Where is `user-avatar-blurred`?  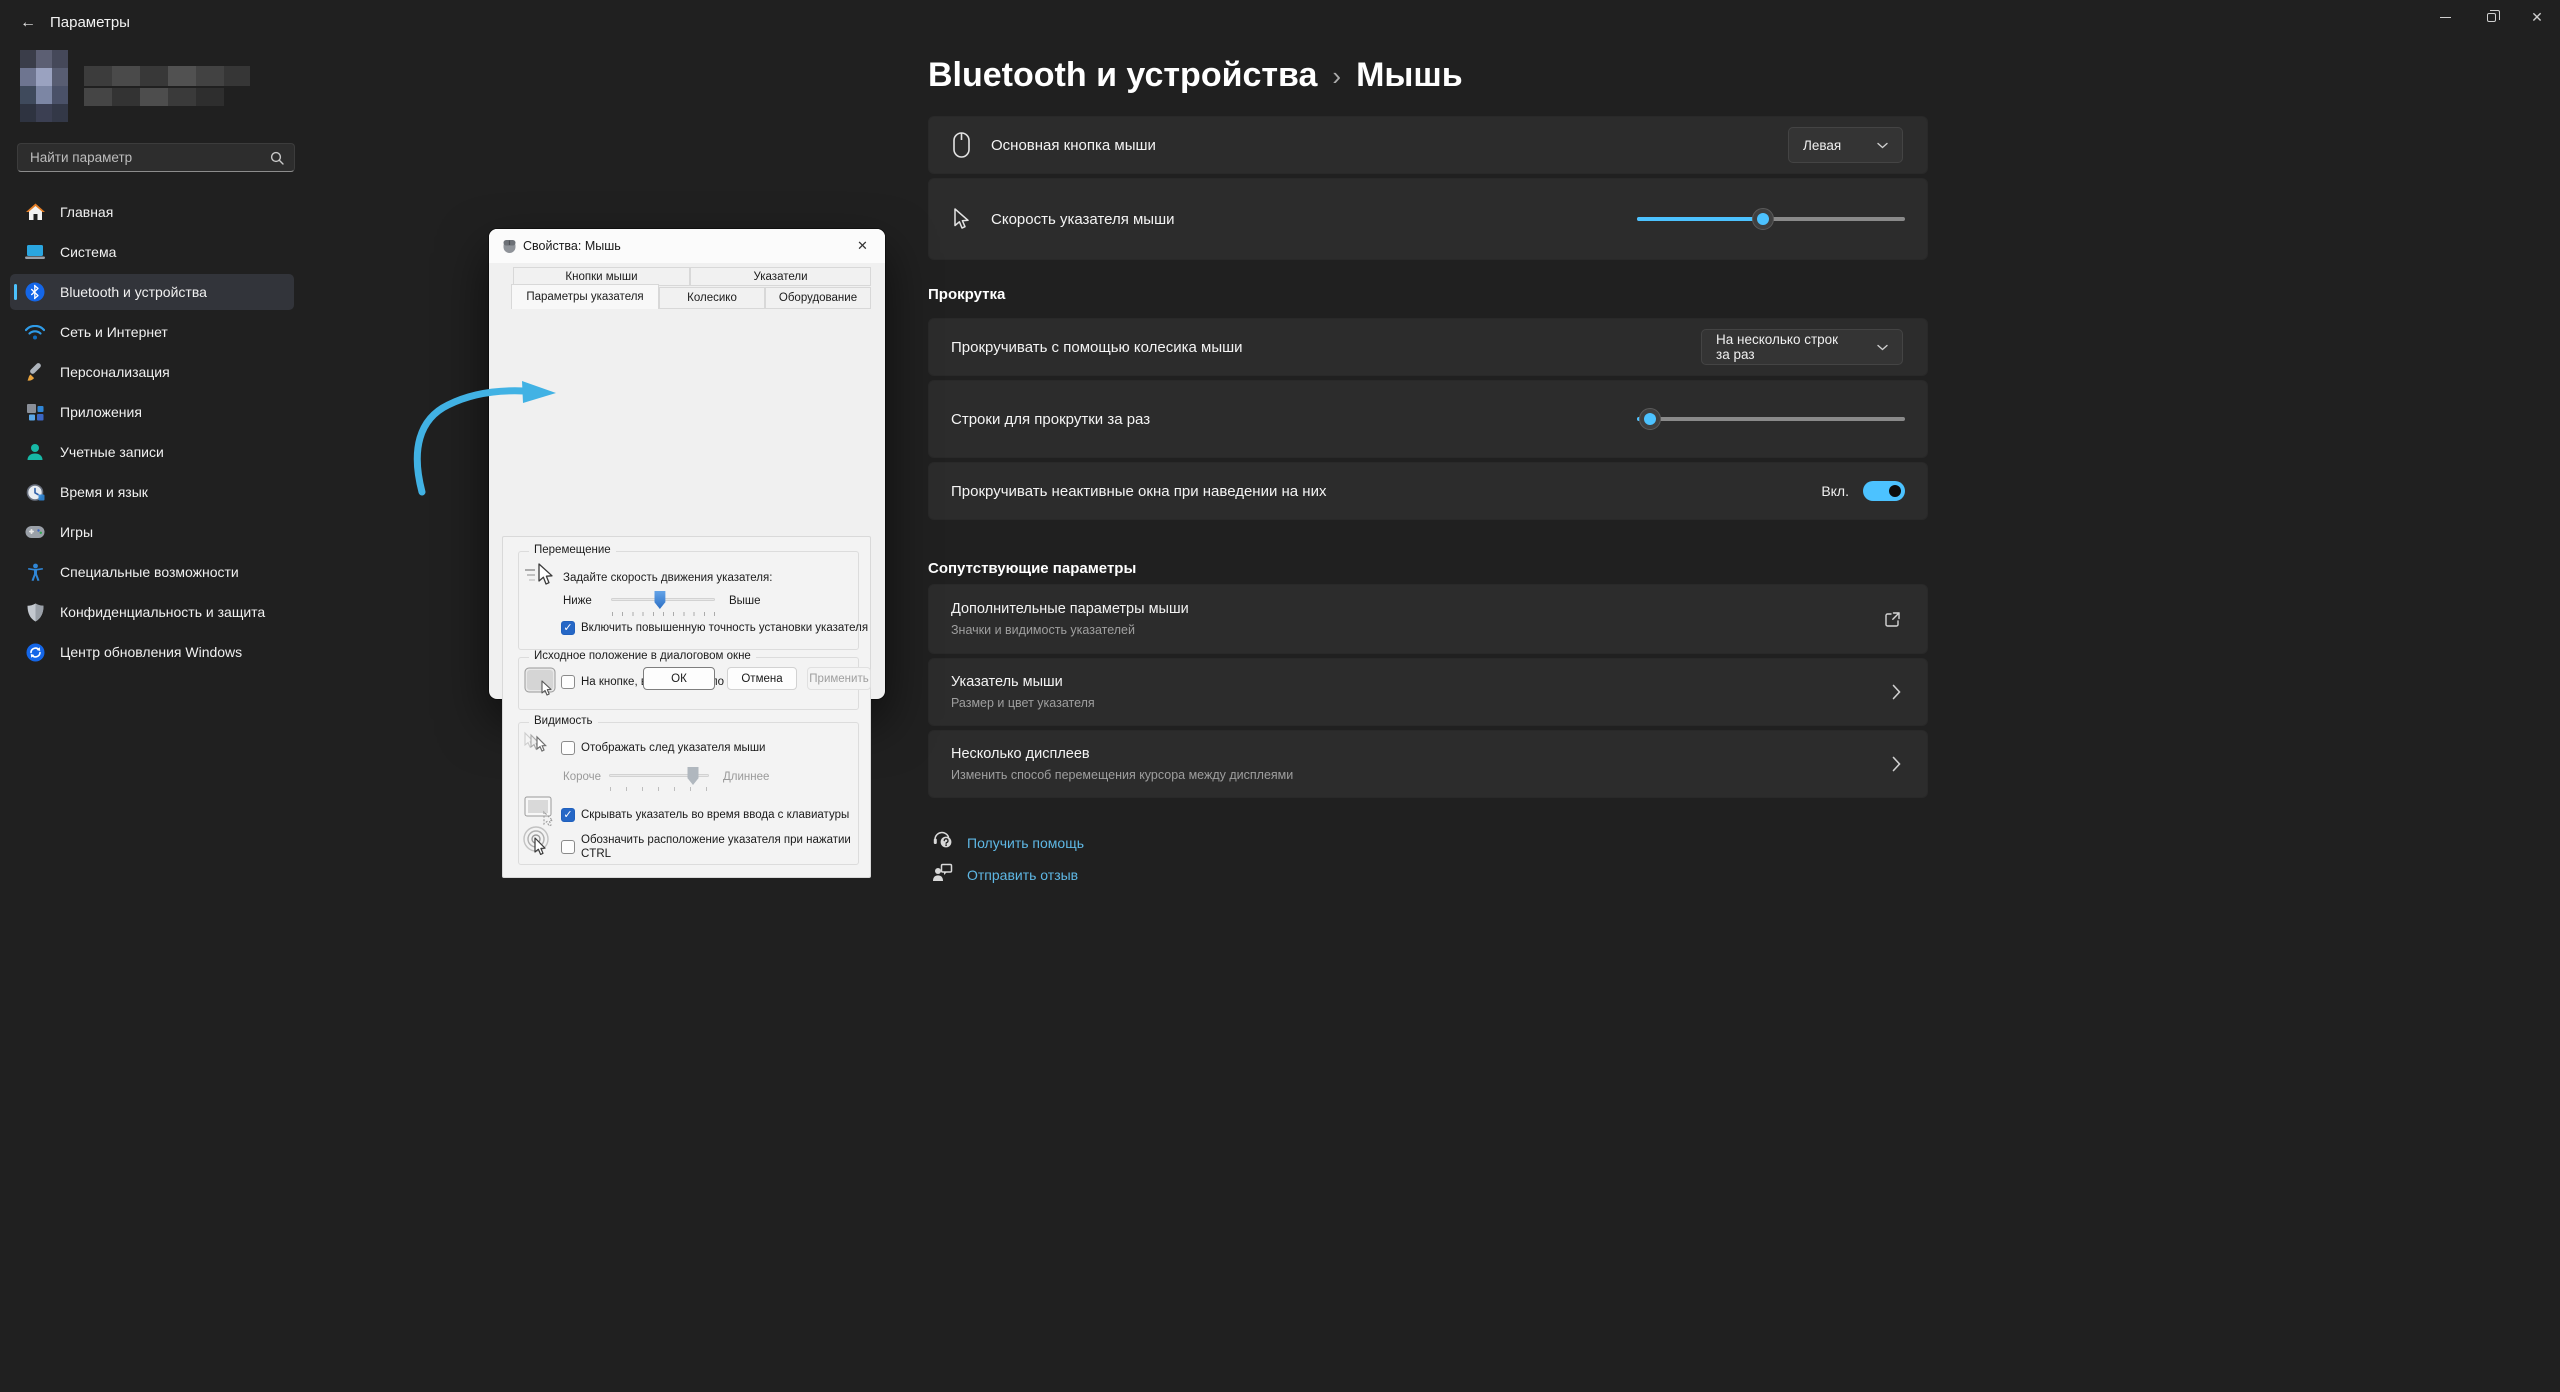
user-avatar-blurred is located at coordinates (44, 86).